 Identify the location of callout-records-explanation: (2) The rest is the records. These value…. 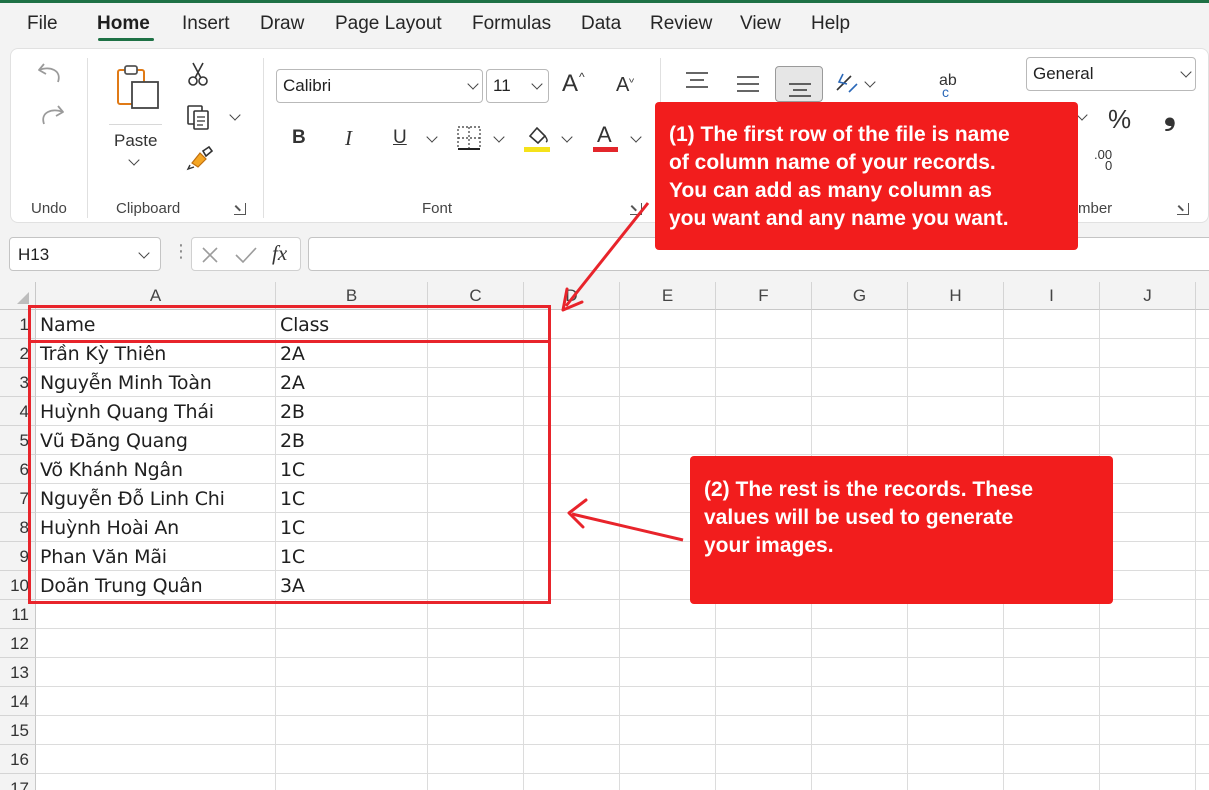
(901, 530).